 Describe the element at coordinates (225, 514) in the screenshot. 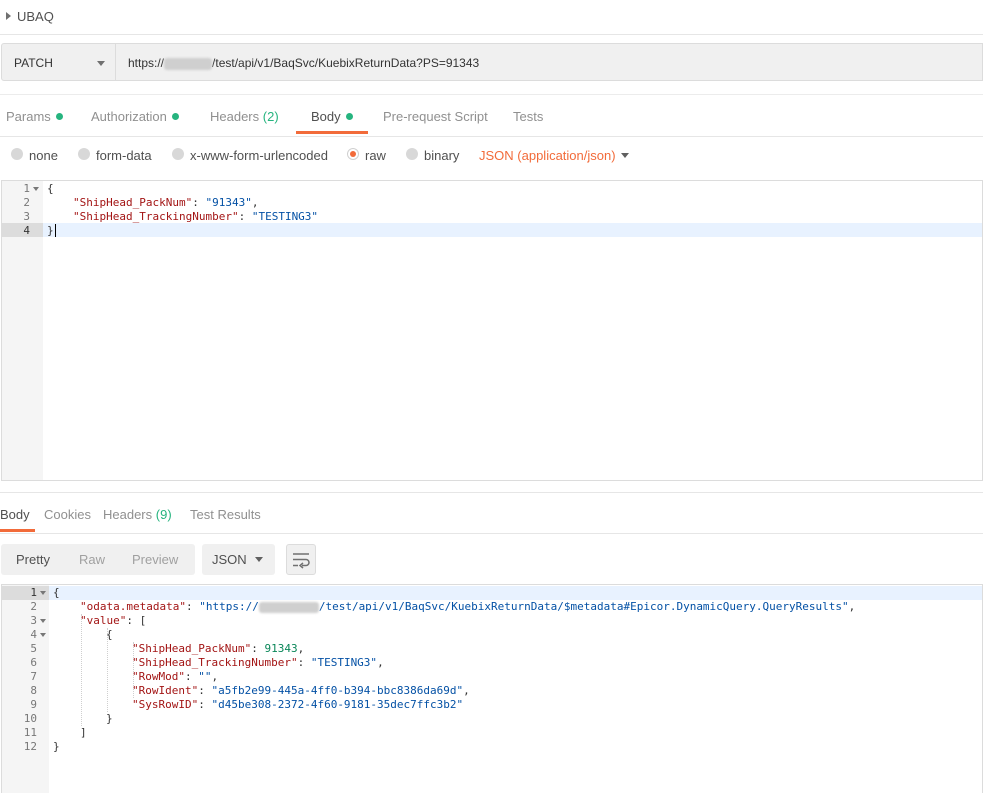

I see `tab-test-results: Test Results` at that location.